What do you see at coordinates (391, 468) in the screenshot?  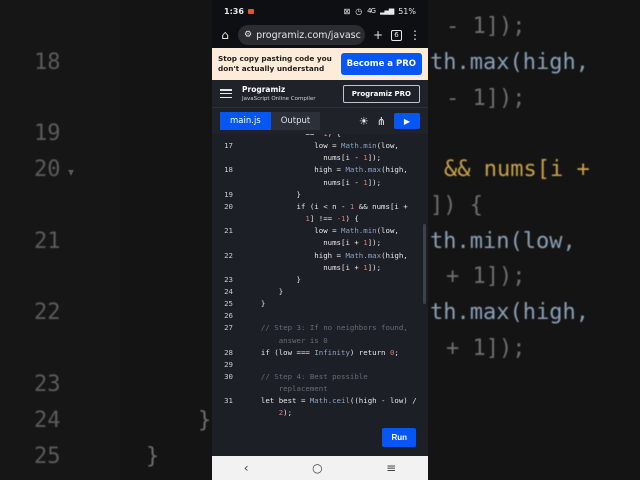 I see `recents-icon: ≡` at bounding box center [391, 468].